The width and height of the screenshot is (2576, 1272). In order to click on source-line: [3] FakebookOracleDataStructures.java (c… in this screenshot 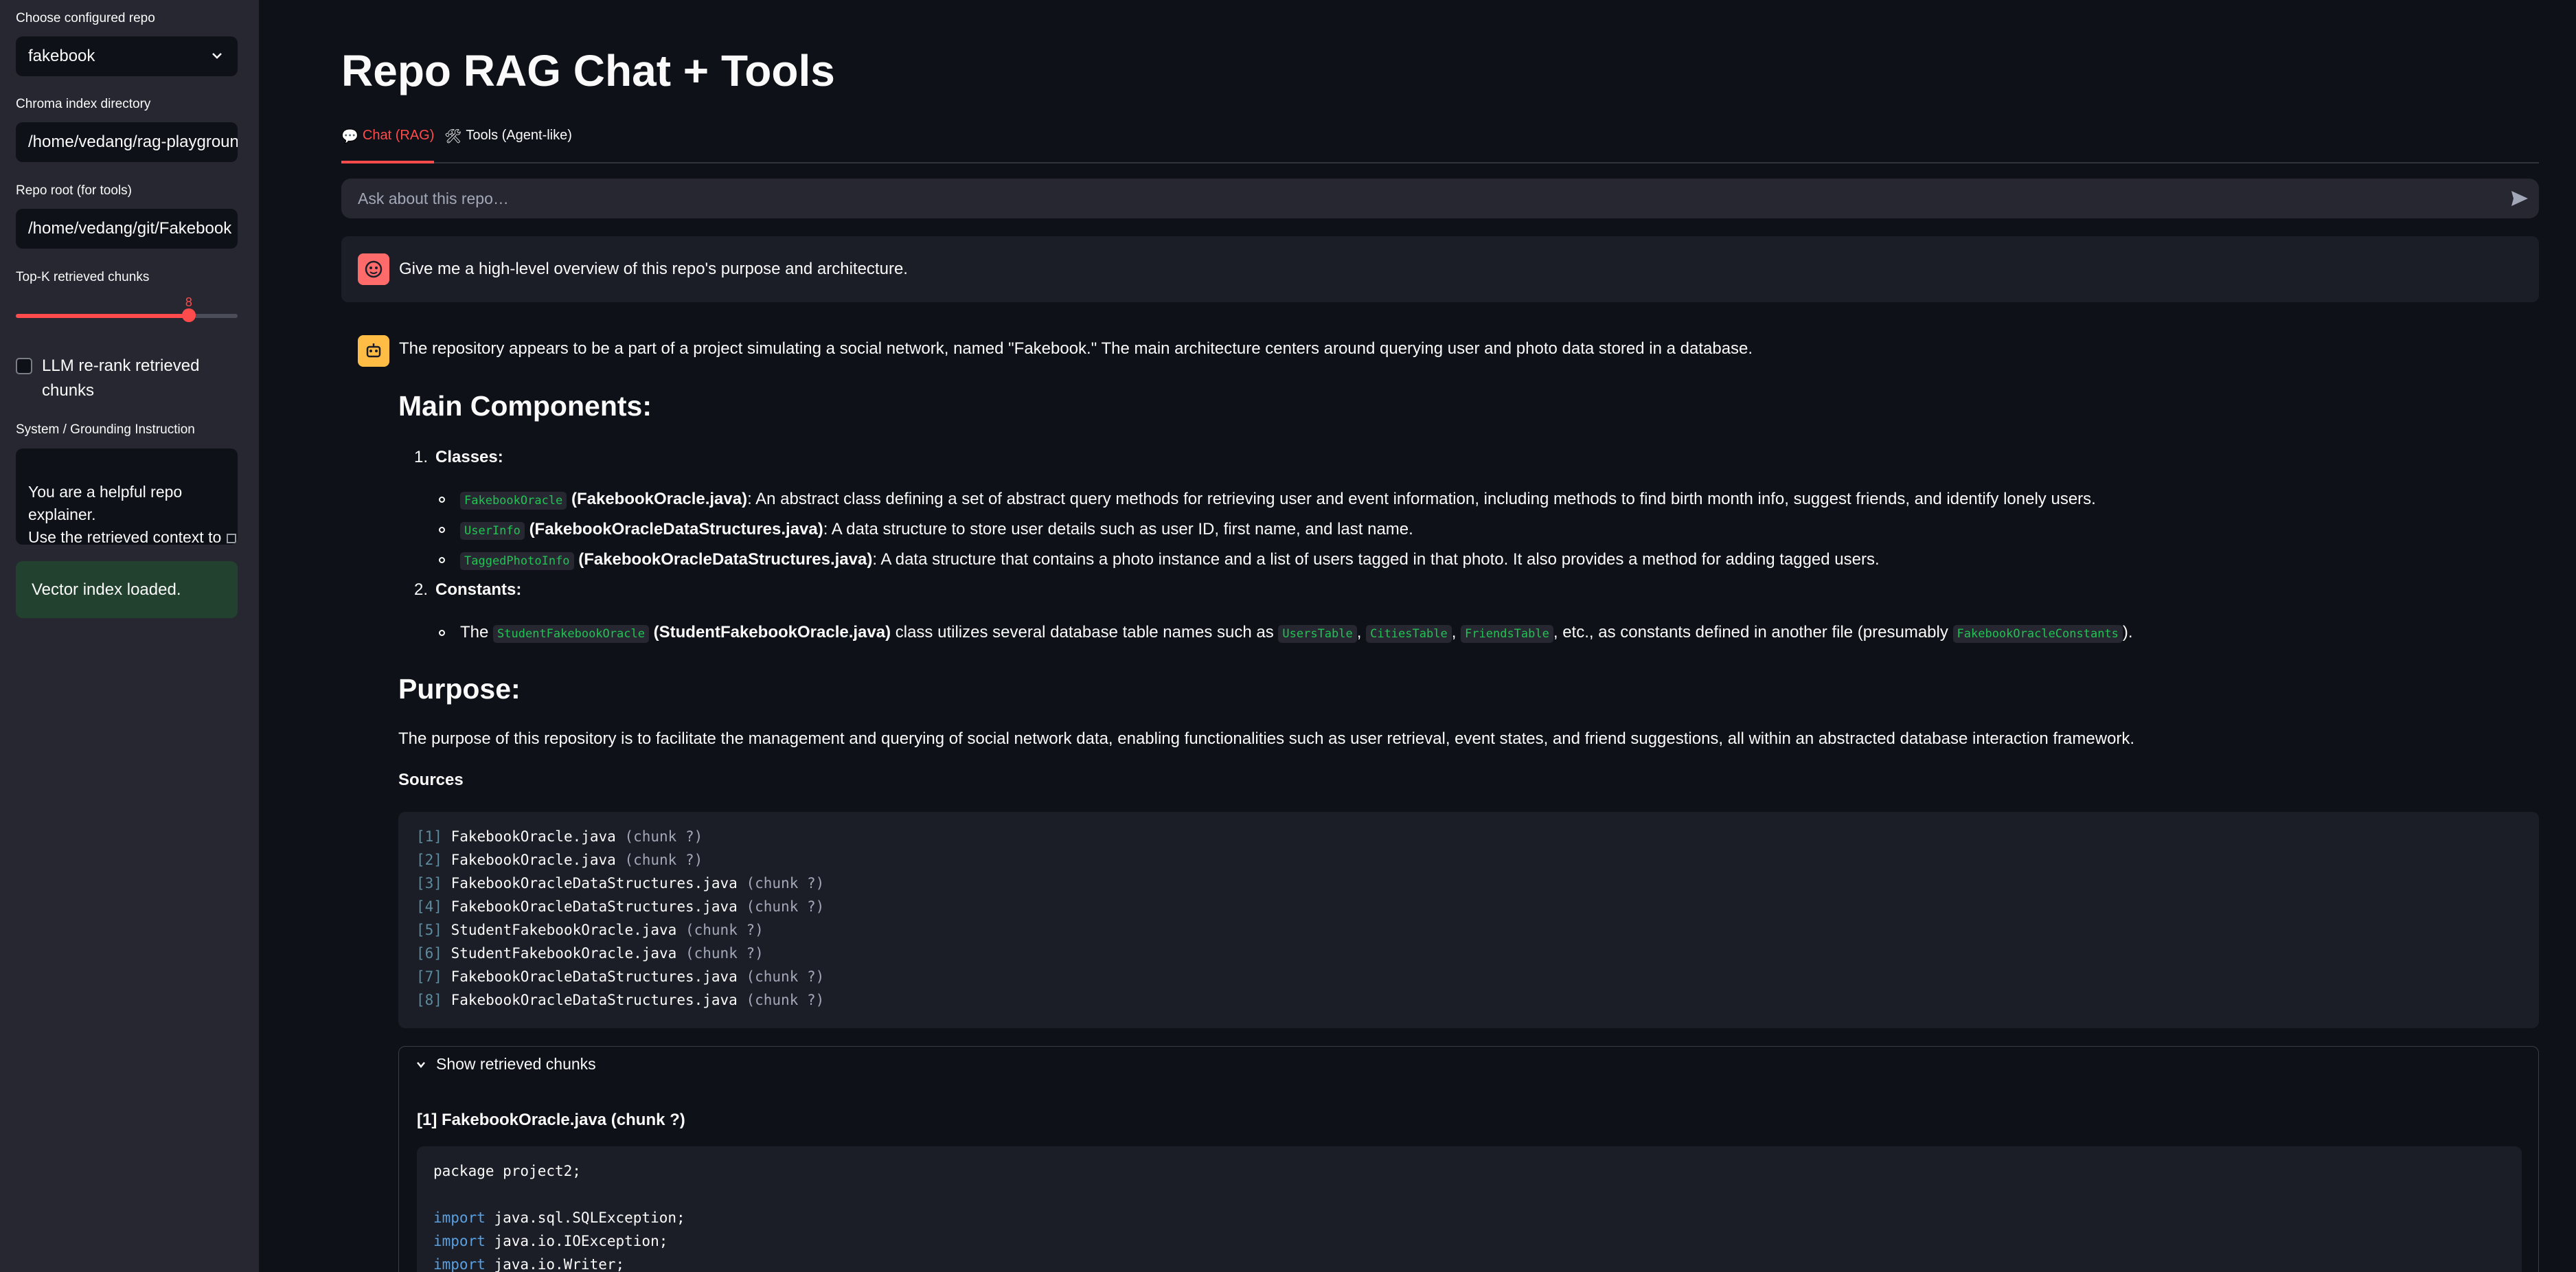, I will do `click(620, 883)`.